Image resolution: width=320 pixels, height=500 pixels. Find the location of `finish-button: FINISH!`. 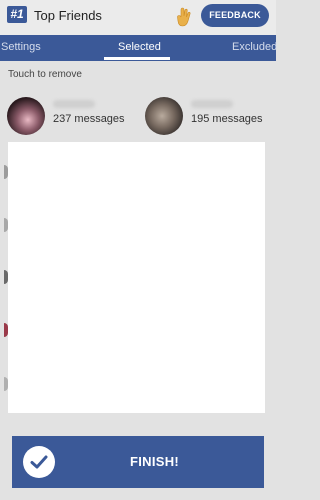

finish-button: FINISH! is located at coordinates (138, 462).